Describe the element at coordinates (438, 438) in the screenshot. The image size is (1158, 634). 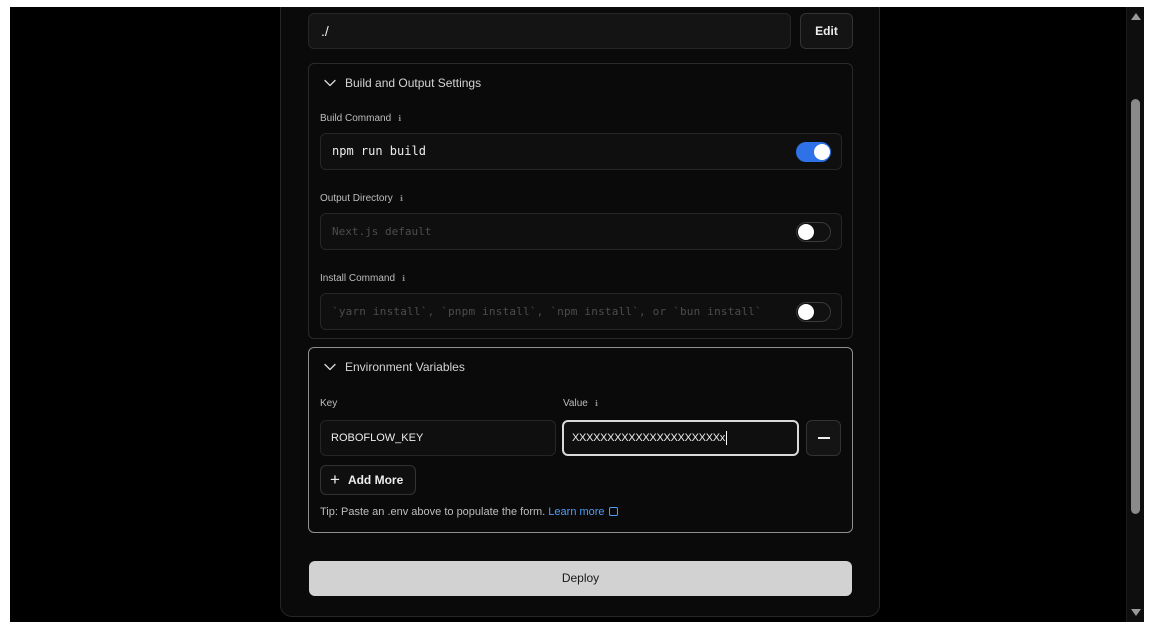
I see `env-key-input: ROBOFLOW_KEY` at that location.